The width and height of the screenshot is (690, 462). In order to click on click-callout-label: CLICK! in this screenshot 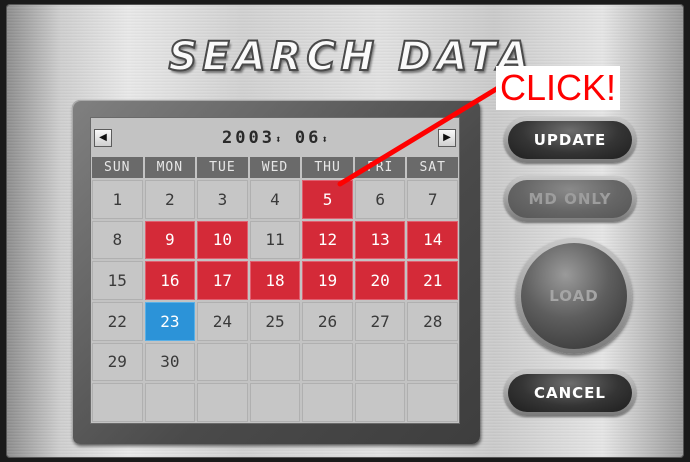, I will do `click(558, 88)`.